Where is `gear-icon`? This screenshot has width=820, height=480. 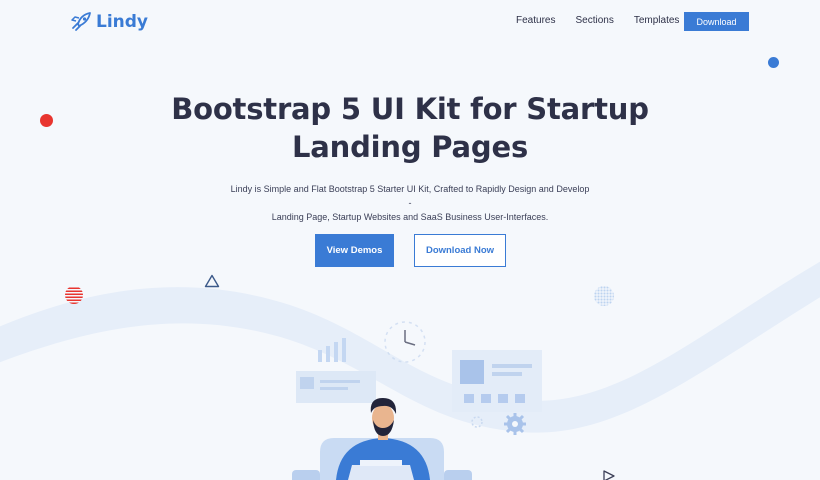
gear-icon is located at coordinates (515, 424).